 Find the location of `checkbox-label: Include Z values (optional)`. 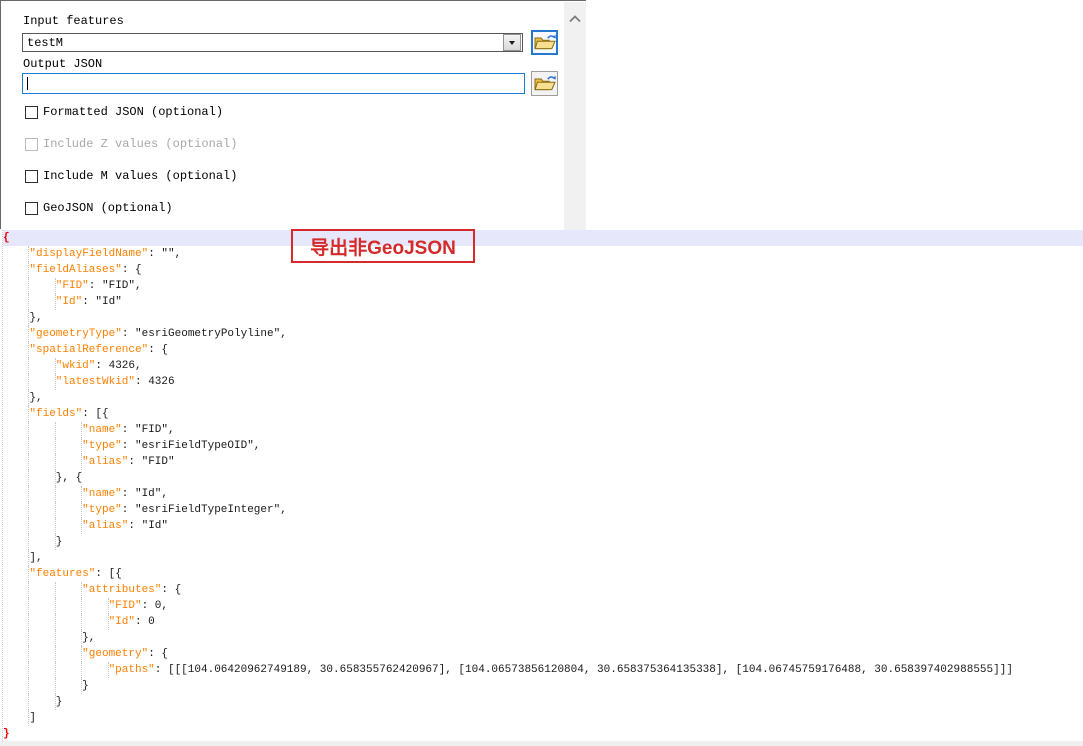

checkbox-label: Include Z values (optional) is located at coordinates (140, 144).